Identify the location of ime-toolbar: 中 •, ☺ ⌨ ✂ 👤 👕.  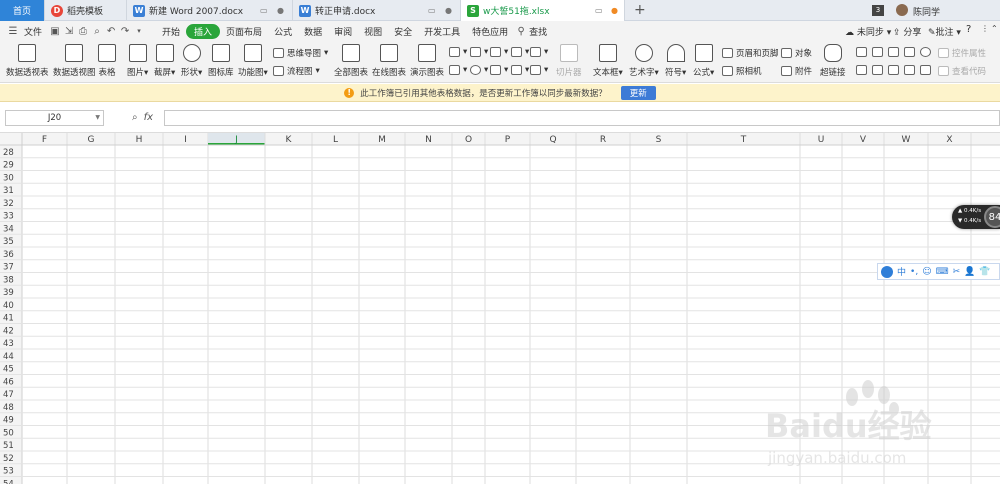
(938, 271).